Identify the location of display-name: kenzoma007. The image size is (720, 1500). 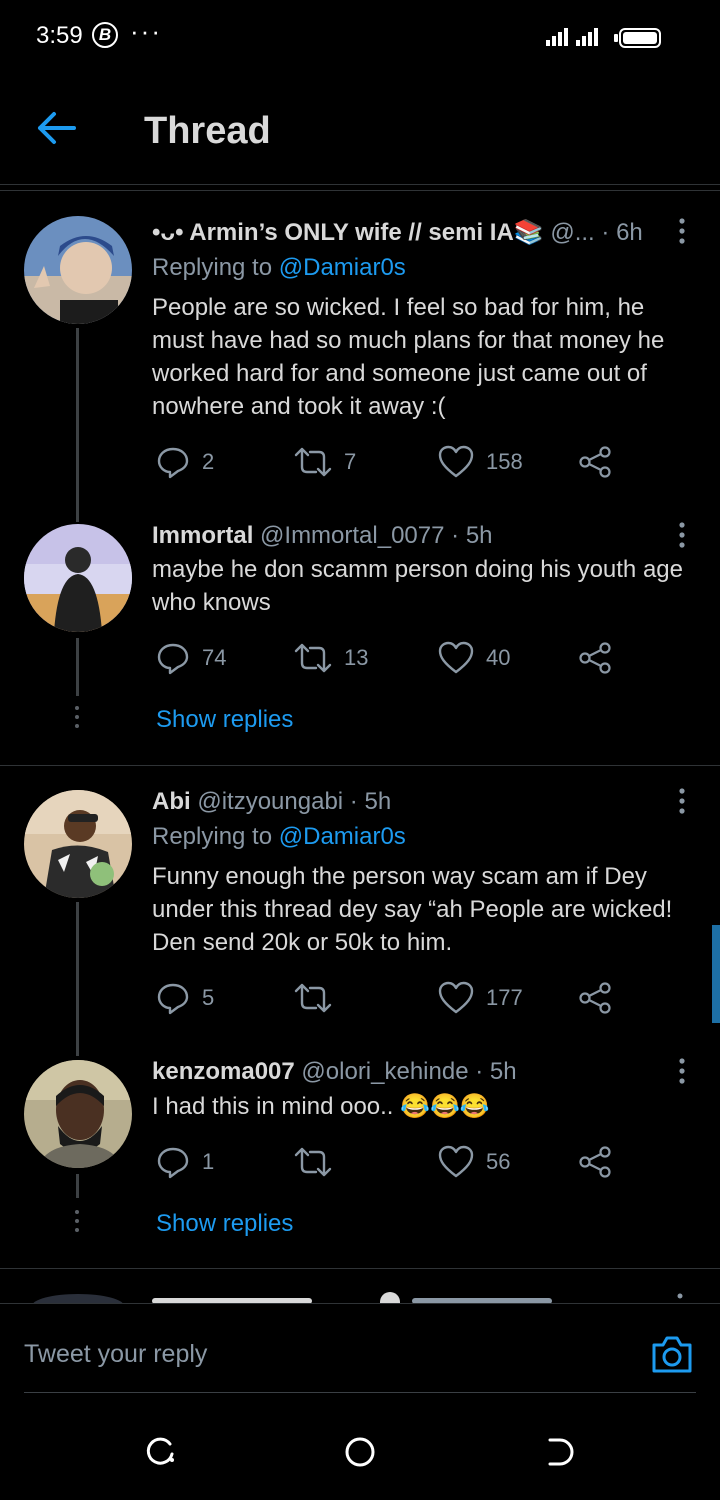
(223, 1071).